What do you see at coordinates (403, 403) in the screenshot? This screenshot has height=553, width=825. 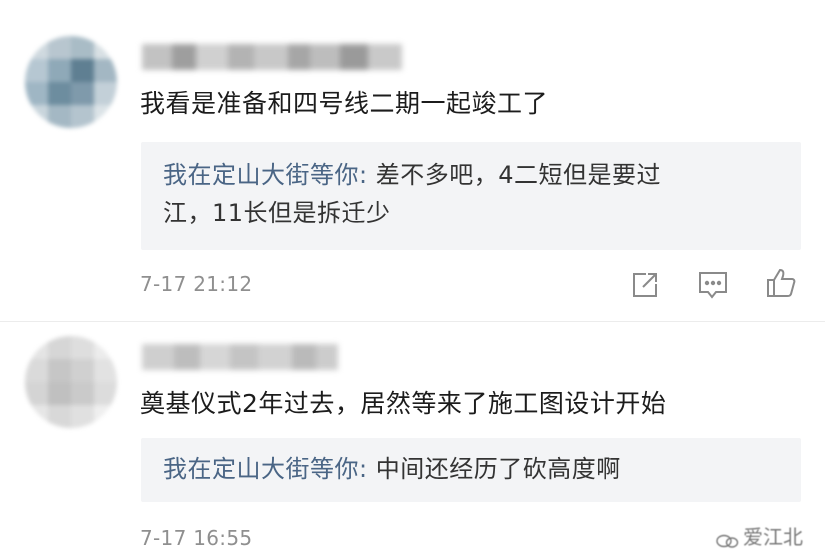 I see `comment-text: 奠基仪式2年过去，居然等来了施工图设计开始` at bounding box center [403, 403].